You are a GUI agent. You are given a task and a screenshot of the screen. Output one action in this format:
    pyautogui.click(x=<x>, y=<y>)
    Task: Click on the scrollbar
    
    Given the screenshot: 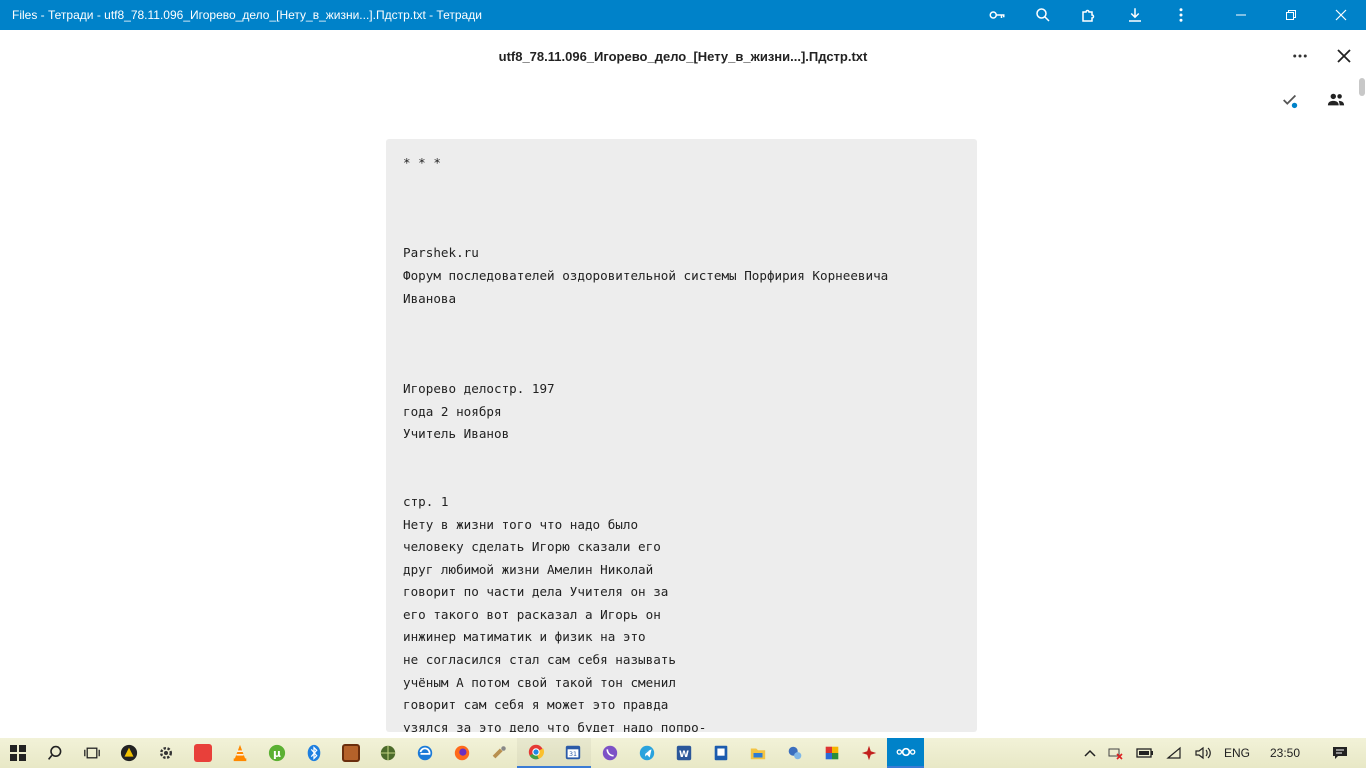 What is the action you would take?
    pyautogui.click(x=1362, y=408)
    